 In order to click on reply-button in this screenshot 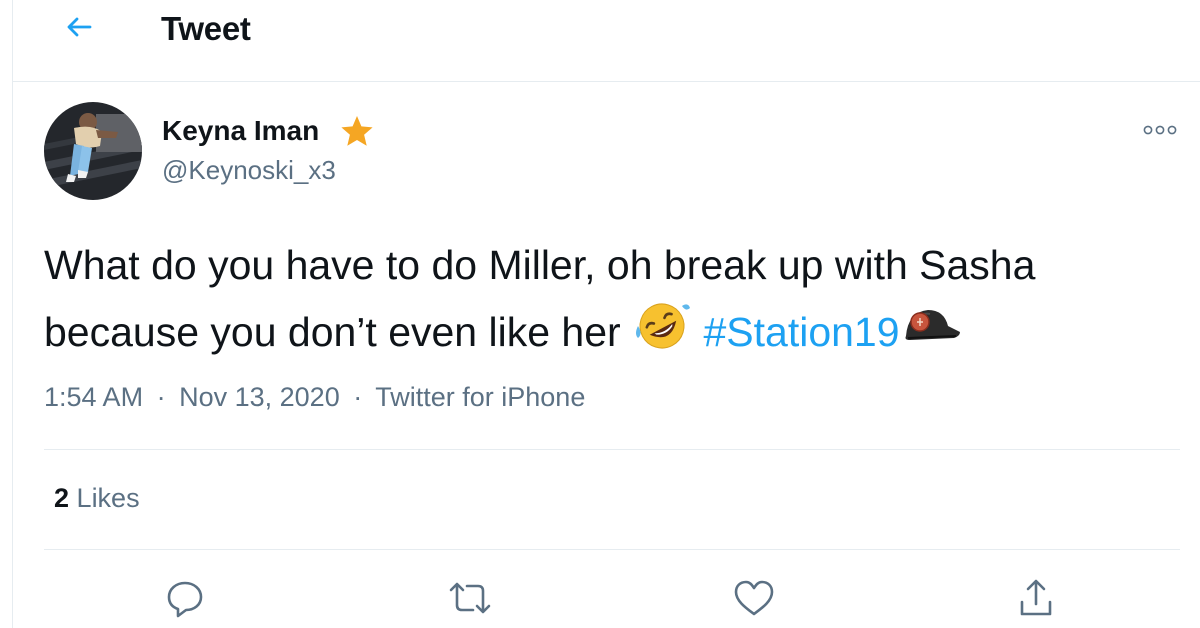, I will do `click(185, 598)`.